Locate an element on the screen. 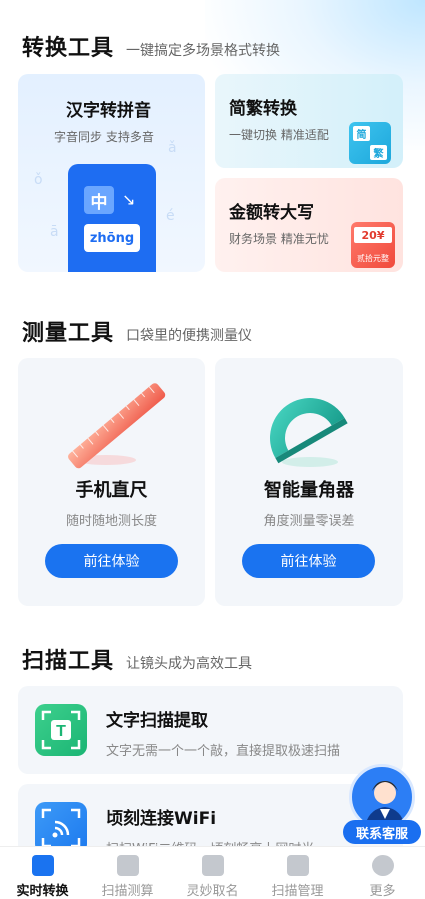 This screenshot has height=899, width=425. conversion-section-header: 转换工具 一键搞定多场景格式转换 is located at coordinates (151, 46).